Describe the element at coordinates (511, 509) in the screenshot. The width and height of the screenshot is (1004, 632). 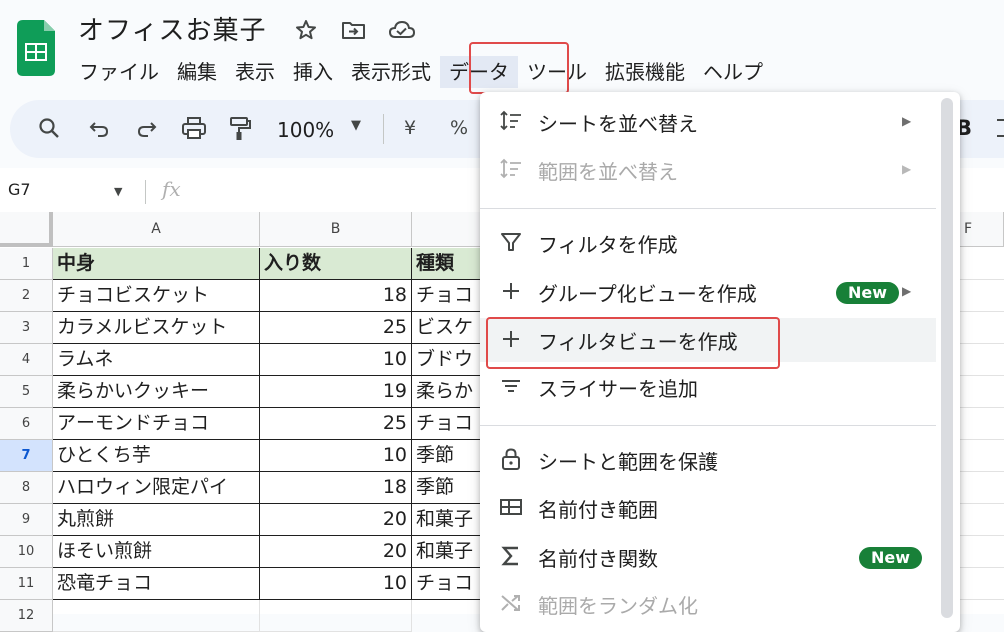
I see `named-range-icon` at that location.